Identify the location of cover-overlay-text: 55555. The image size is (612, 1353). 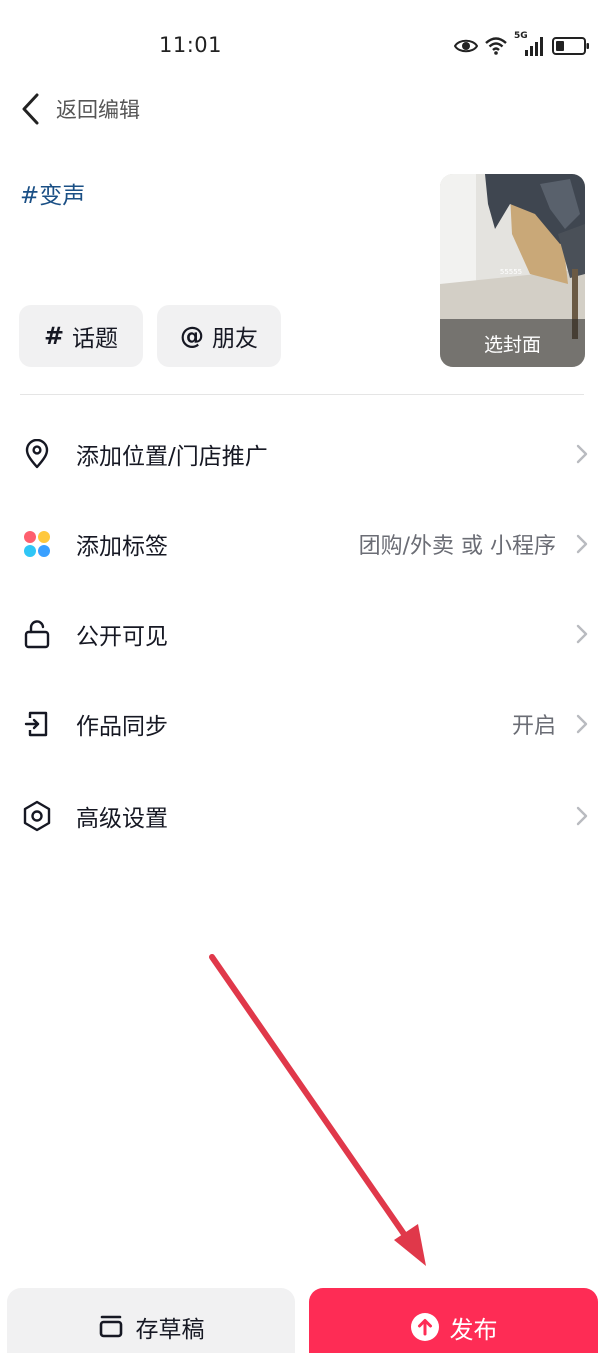
(511, 272).